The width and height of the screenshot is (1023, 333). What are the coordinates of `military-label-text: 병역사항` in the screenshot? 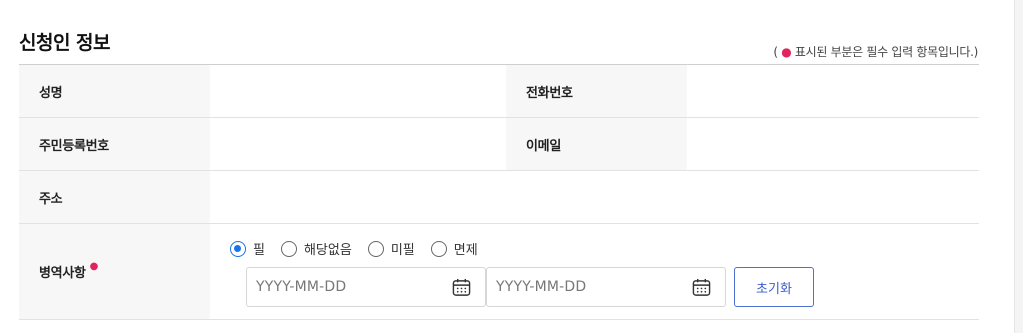 It's located at (62, 273).